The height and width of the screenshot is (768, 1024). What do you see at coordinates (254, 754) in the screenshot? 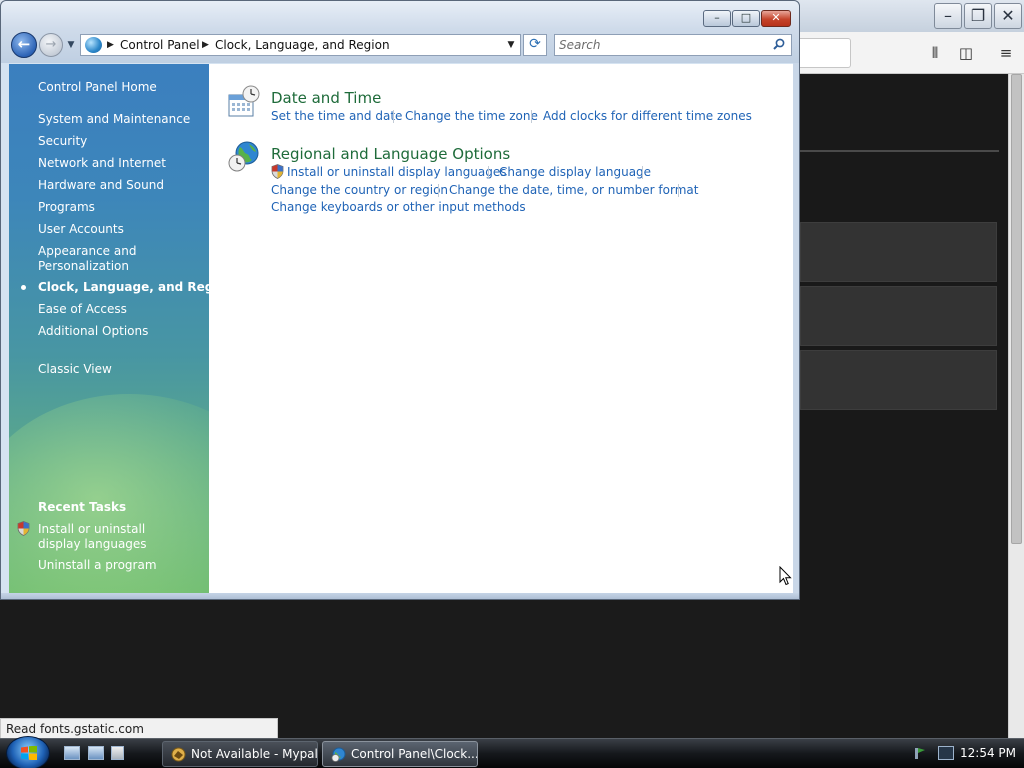
I see `taskbar-item-label: Not Available - Mypal` at bounding box center [254, 754].